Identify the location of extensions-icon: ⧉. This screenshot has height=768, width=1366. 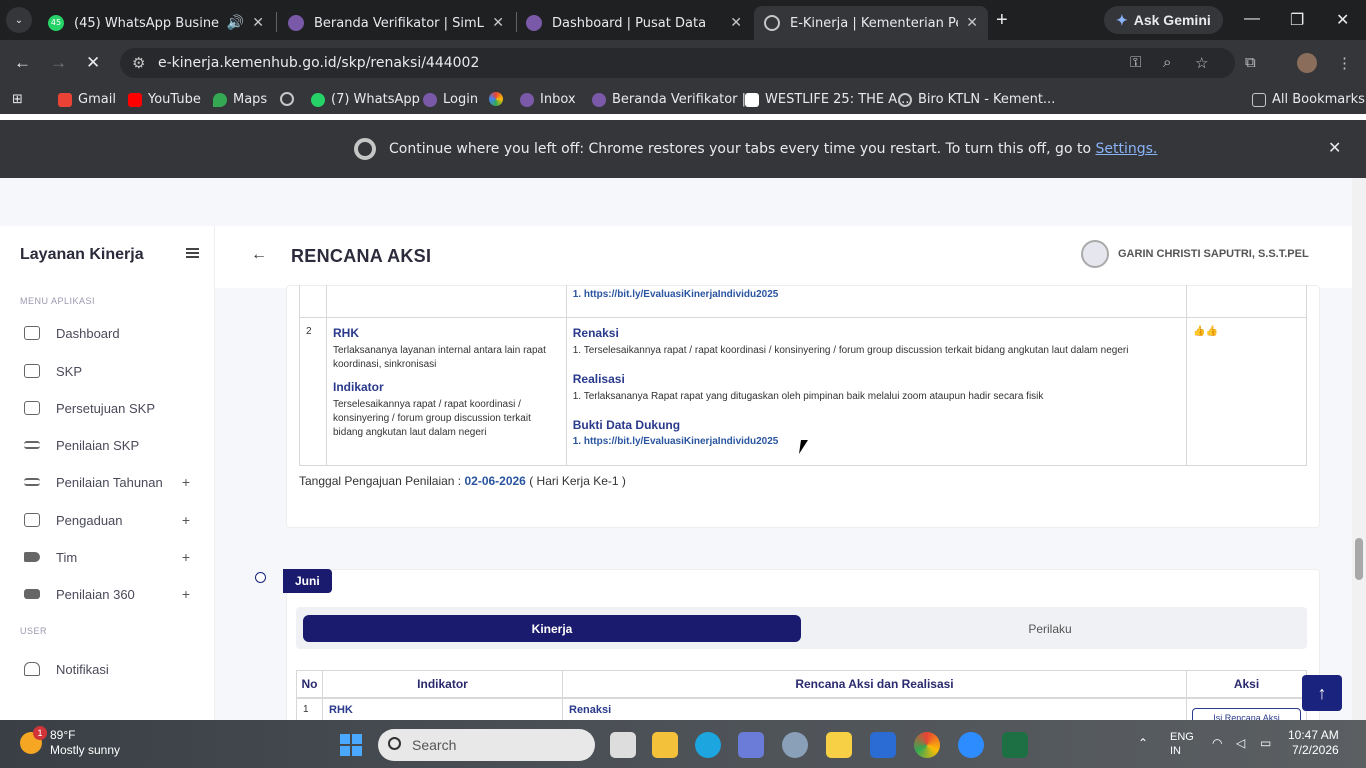
(1250, 62).